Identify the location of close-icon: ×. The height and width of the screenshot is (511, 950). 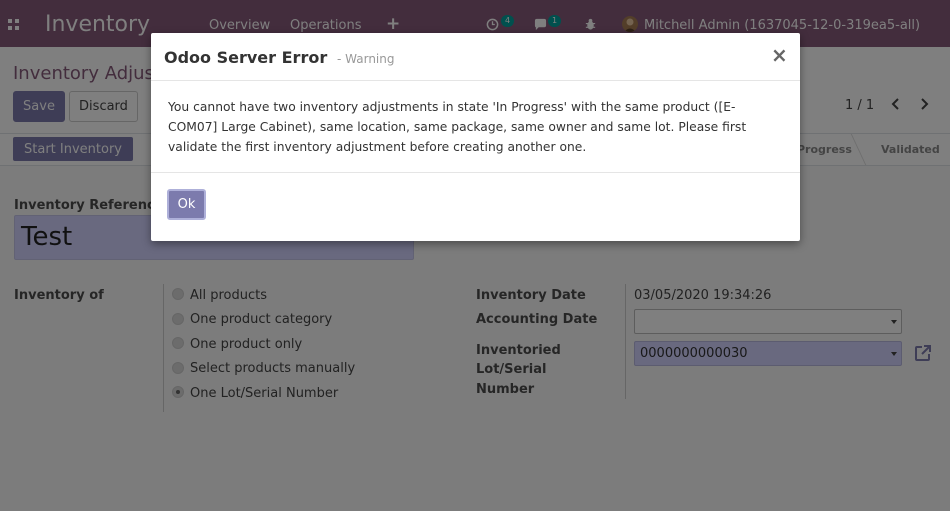
(779, 55).